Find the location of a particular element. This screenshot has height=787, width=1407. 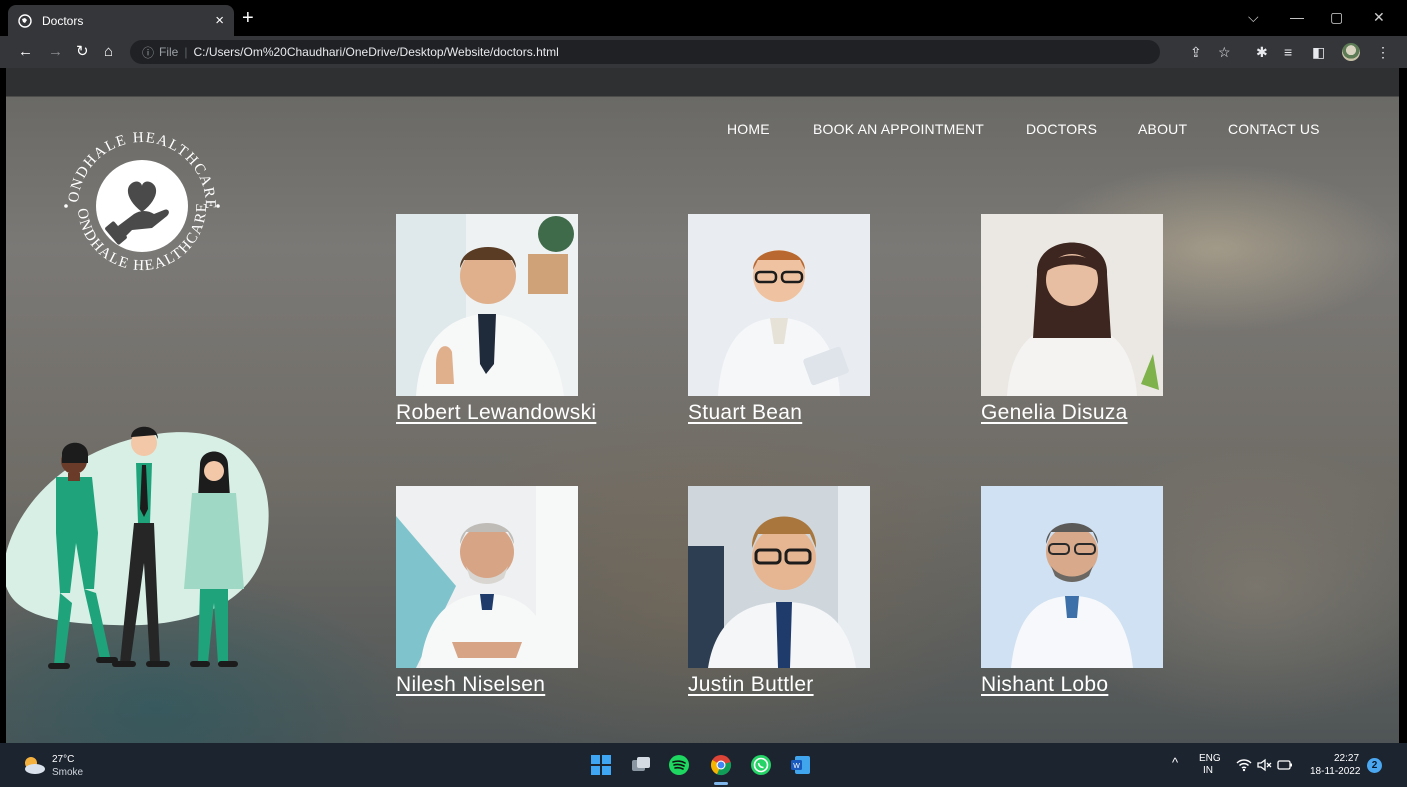

task-view-icon is located at coordinates (641, 765).